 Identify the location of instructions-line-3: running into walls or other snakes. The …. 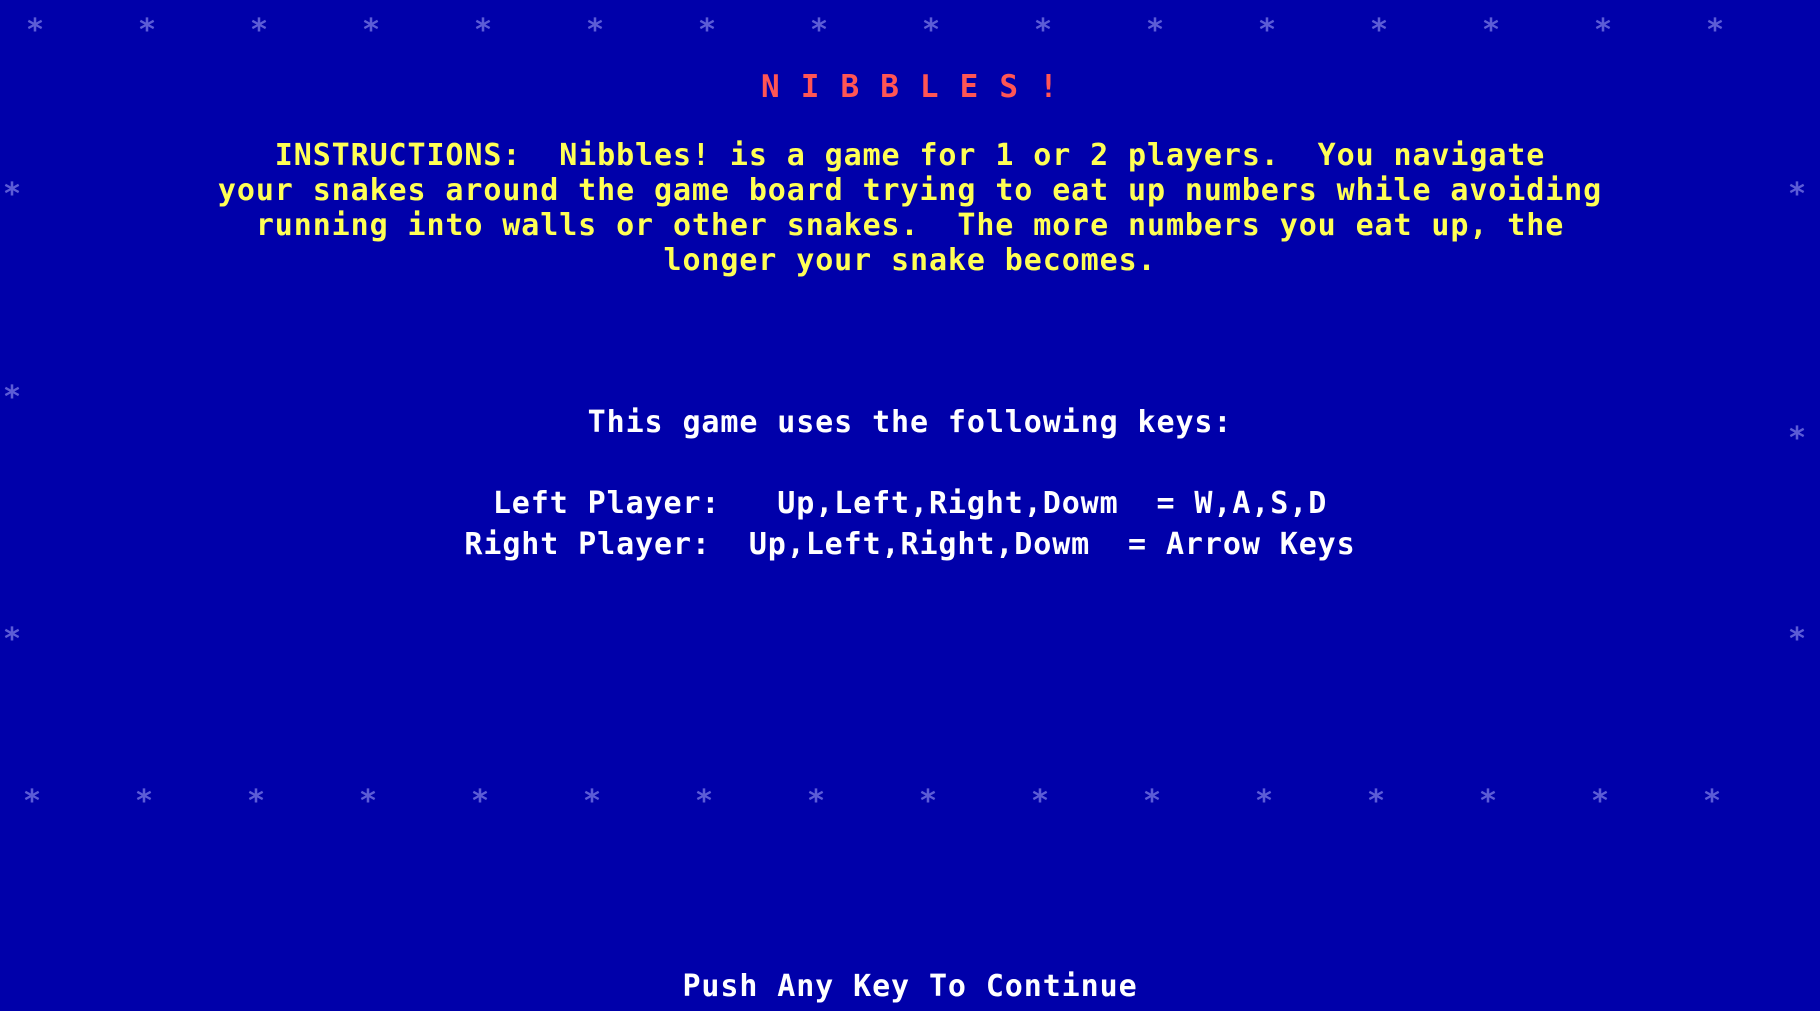
(910, 225).